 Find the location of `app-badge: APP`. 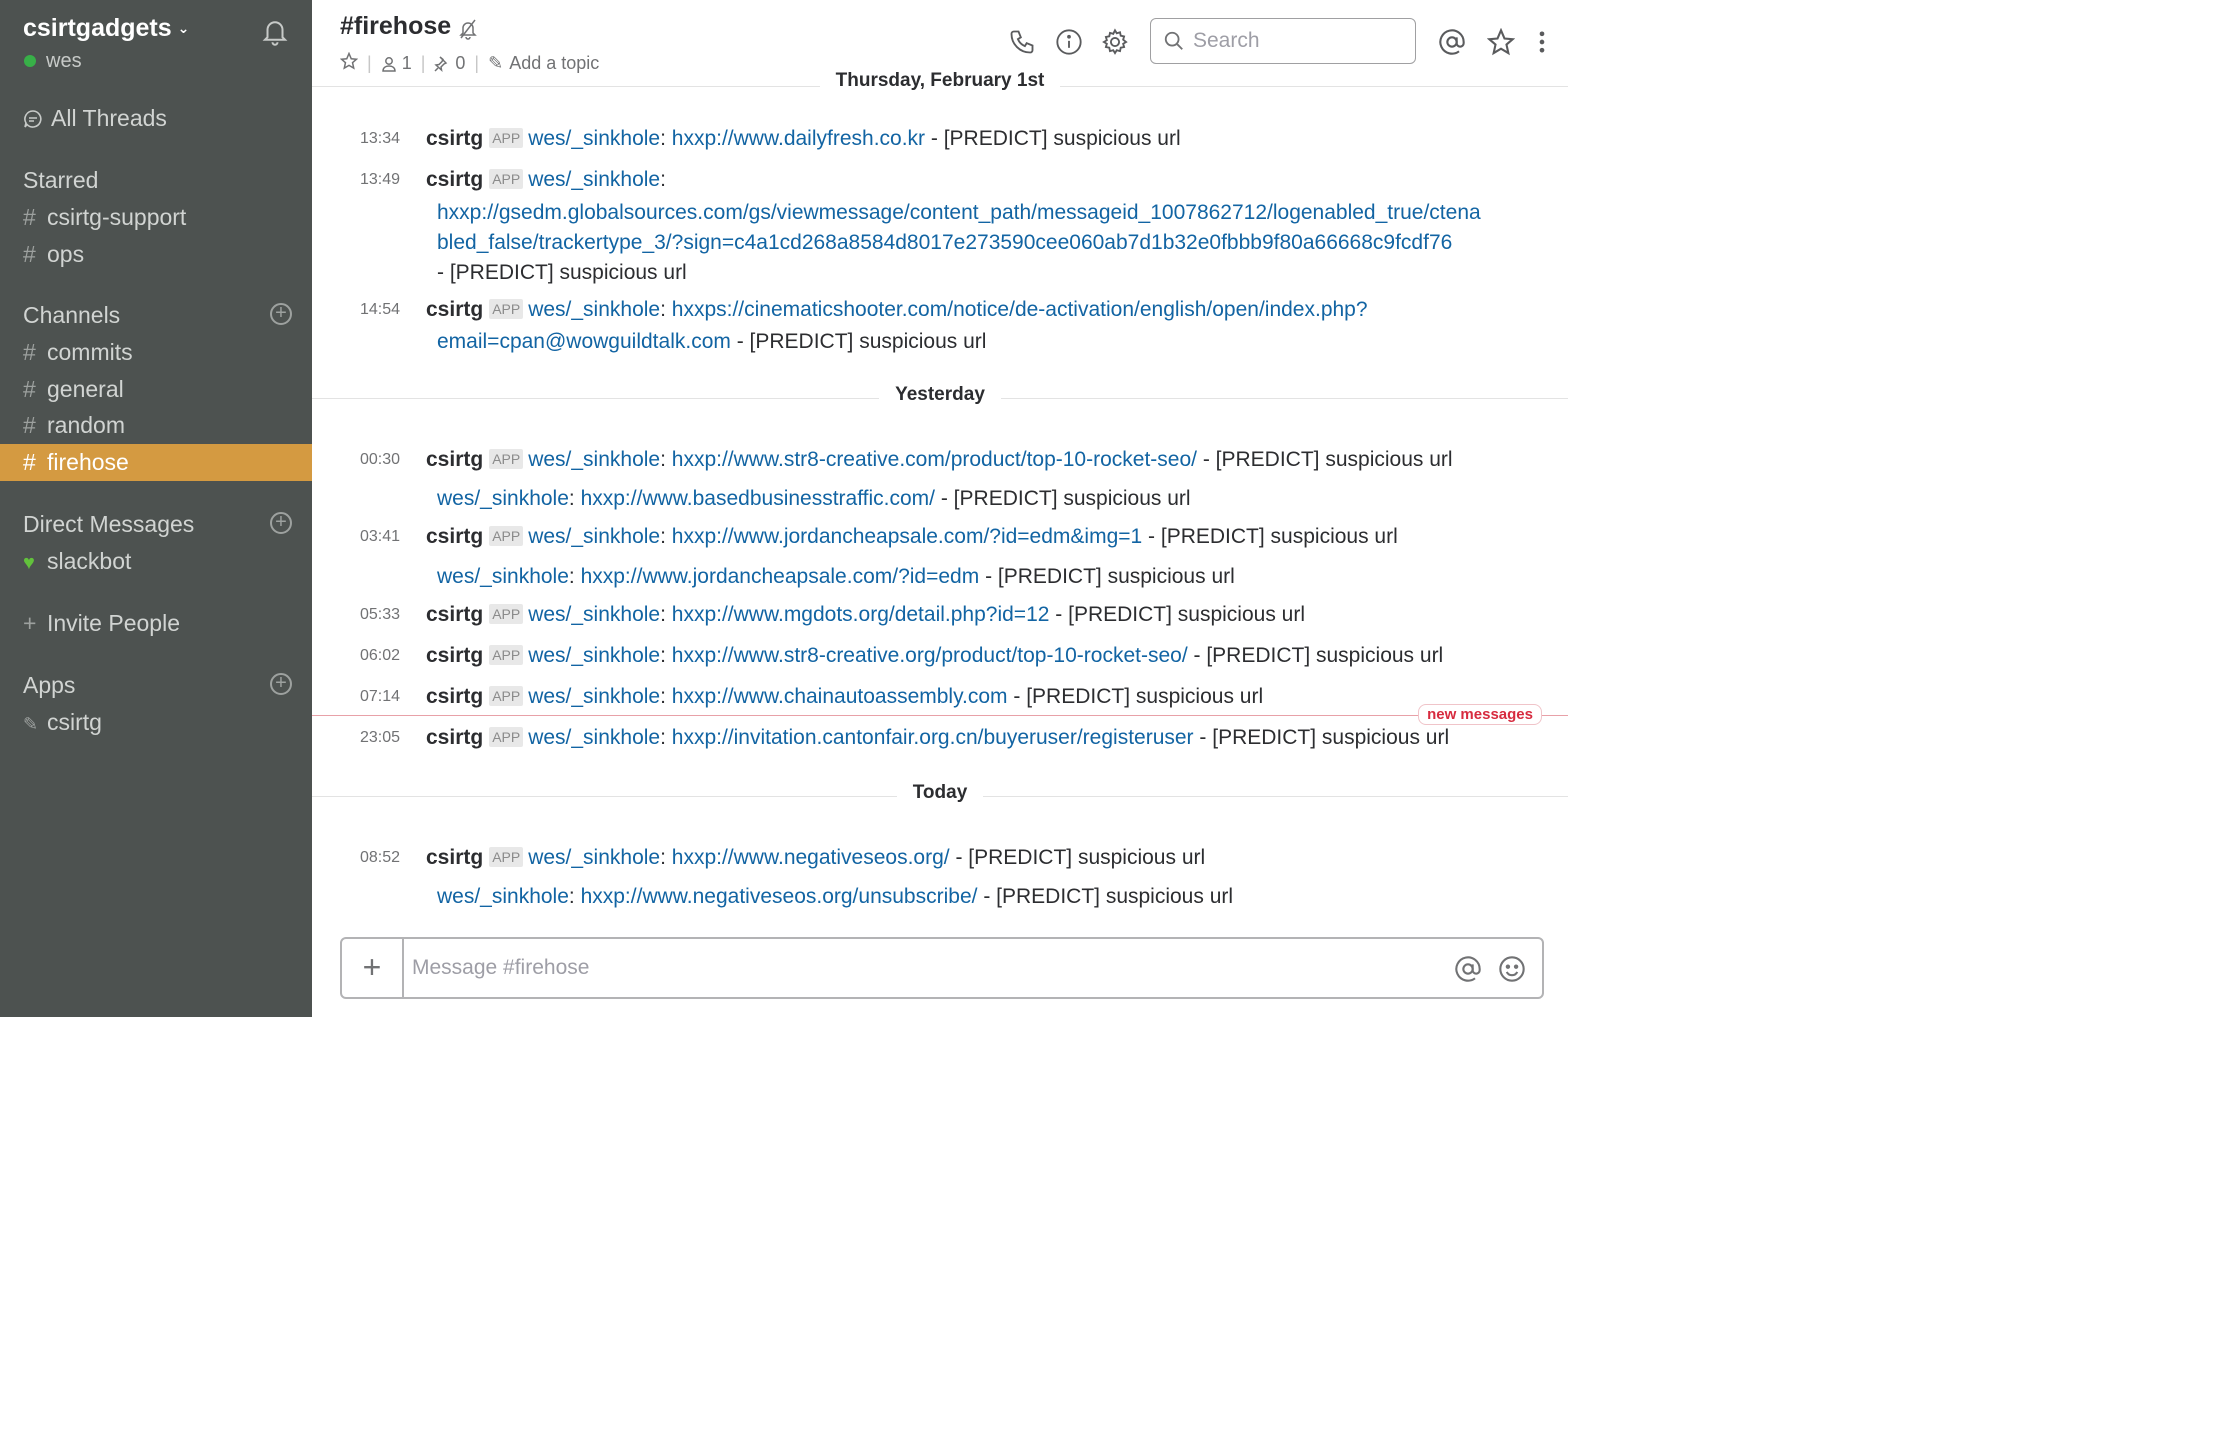

app-badge: APP is located at coordinates (506, 179).